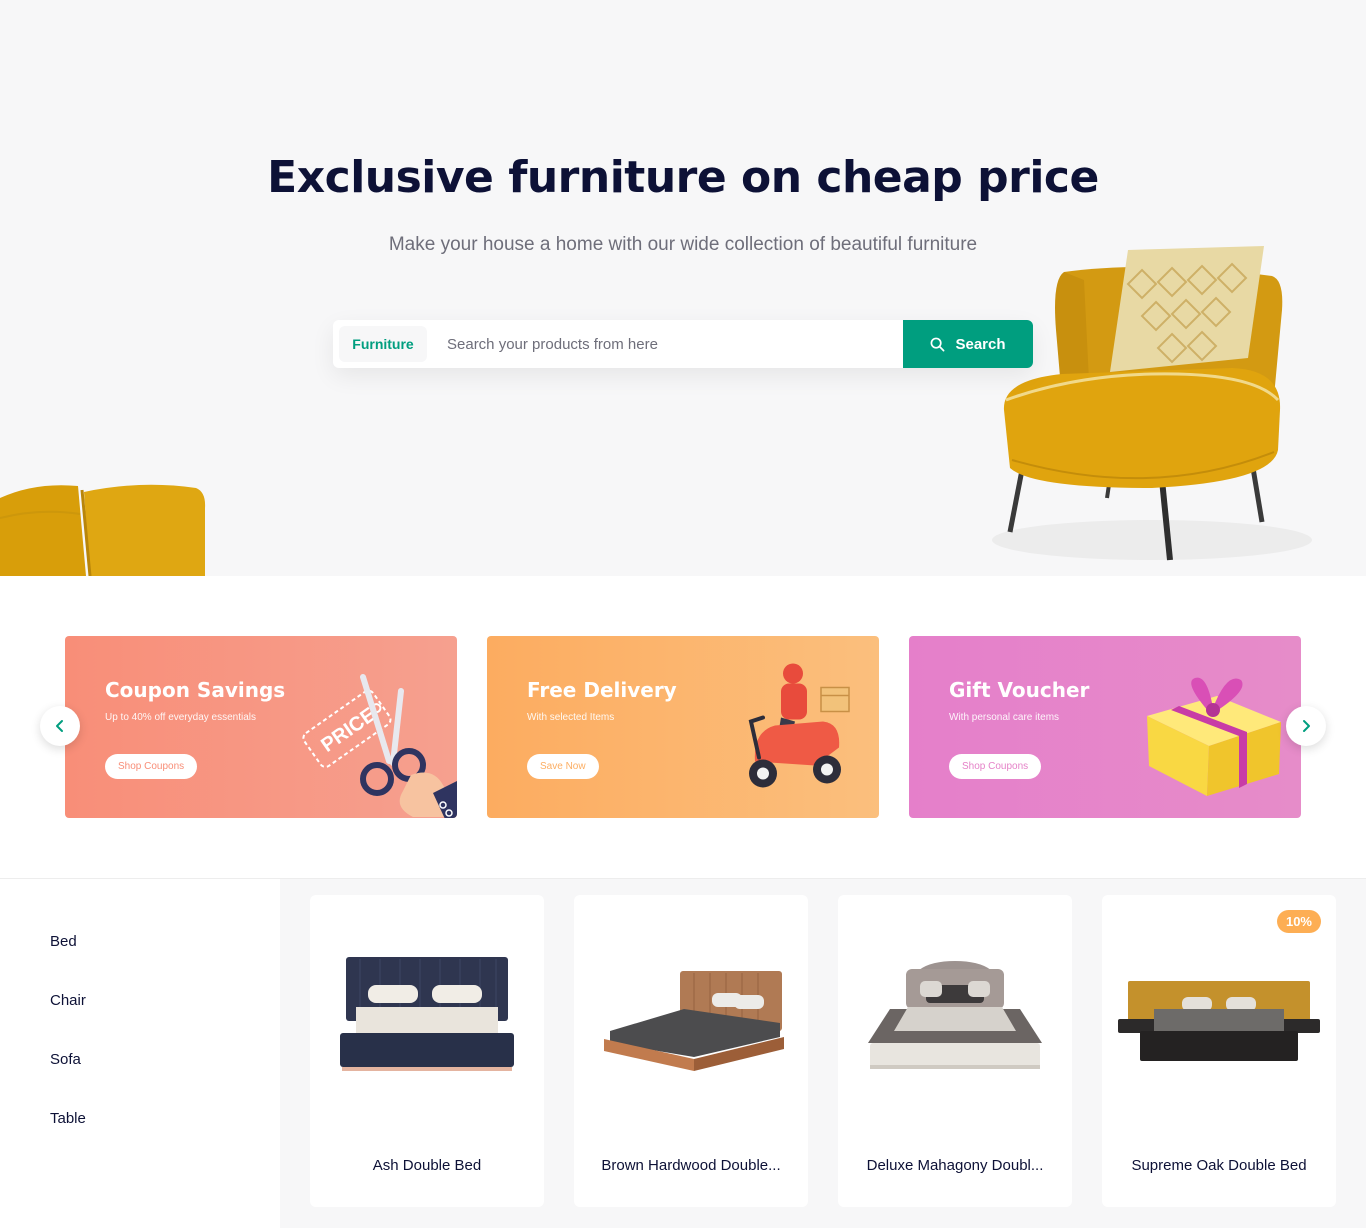 This screenshot has height=1229, width=1366. What do you see at coordinates (563, 766) in the screenshot?
I see `save-now-button: Save Now` at bounding box center [563, 766].